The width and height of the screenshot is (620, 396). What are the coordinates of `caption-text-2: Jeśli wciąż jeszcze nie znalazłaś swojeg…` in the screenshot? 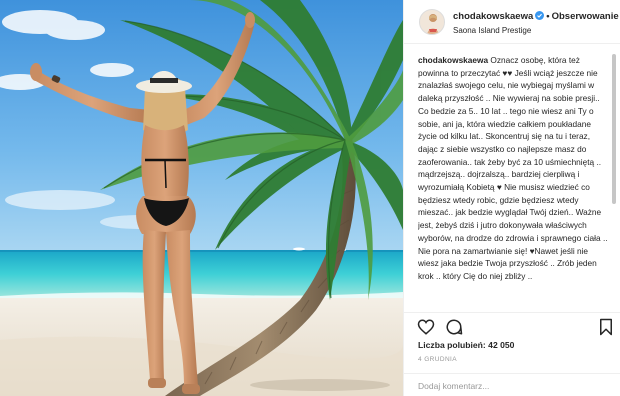 It's located at (510, 130).